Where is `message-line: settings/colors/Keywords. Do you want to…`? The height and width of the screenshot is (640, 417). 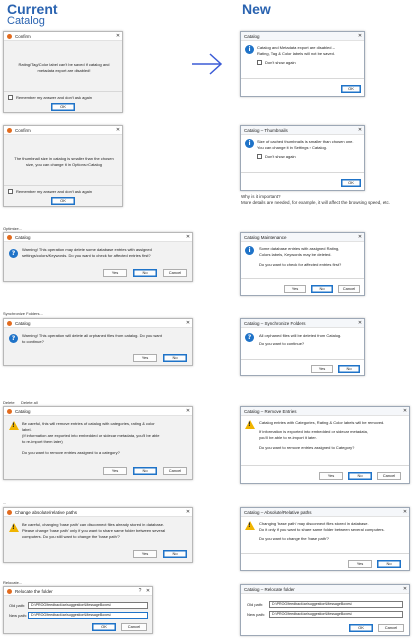
message-line: settings/colors/Keywords. Do you want to… is located at coordinates (86, 255).